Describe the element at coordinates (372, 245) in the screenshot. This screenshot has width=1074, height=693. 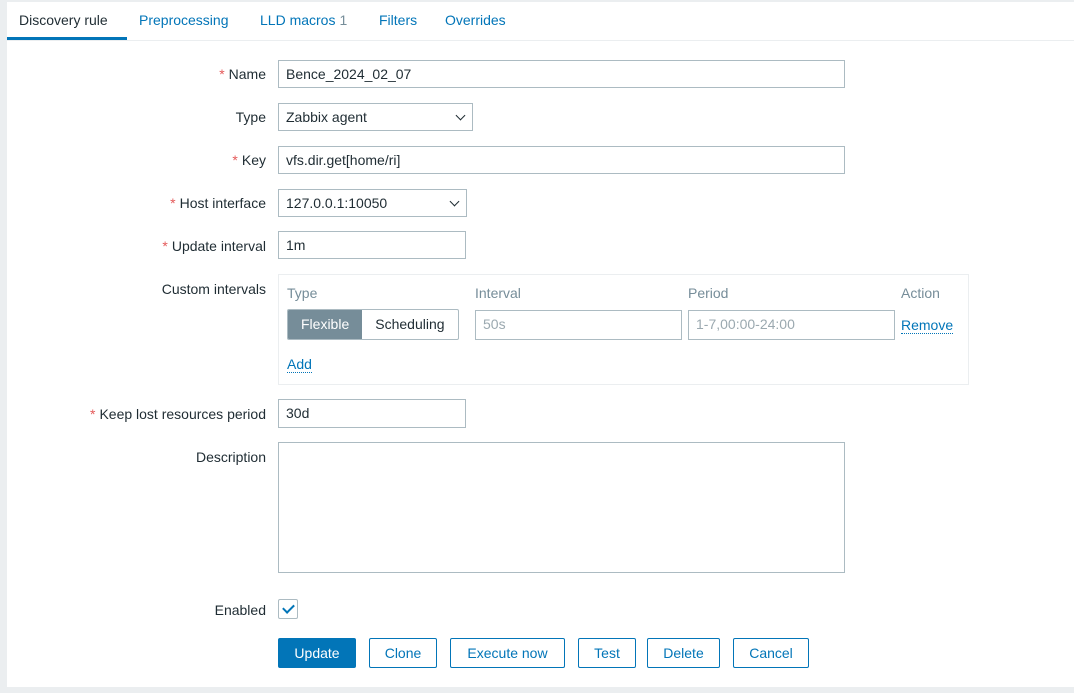
I see `update-interval-input: 1m` at that location.